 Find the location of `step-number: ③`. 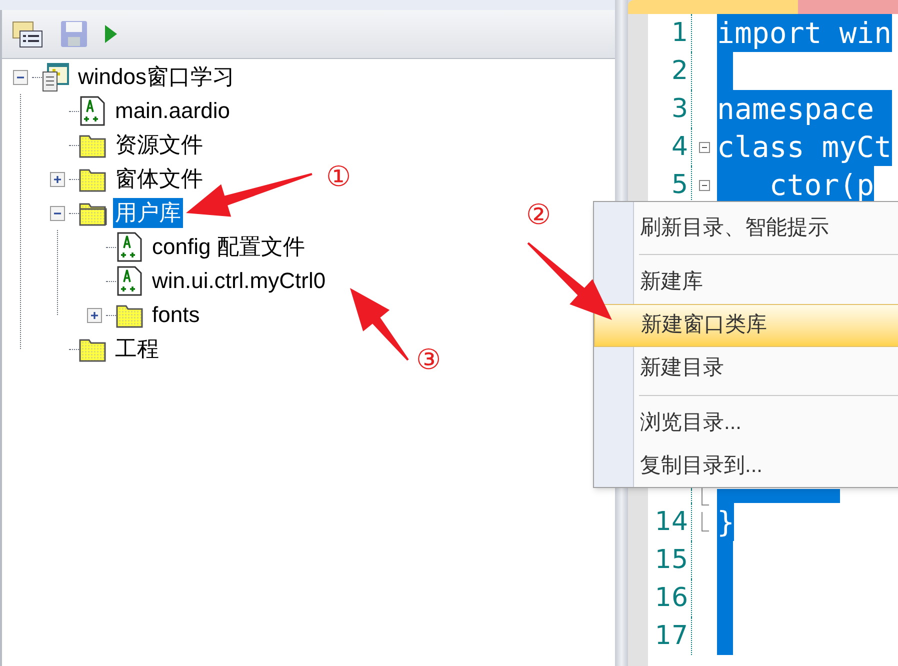

step-number: ③ is located at coordinates (428, 360).